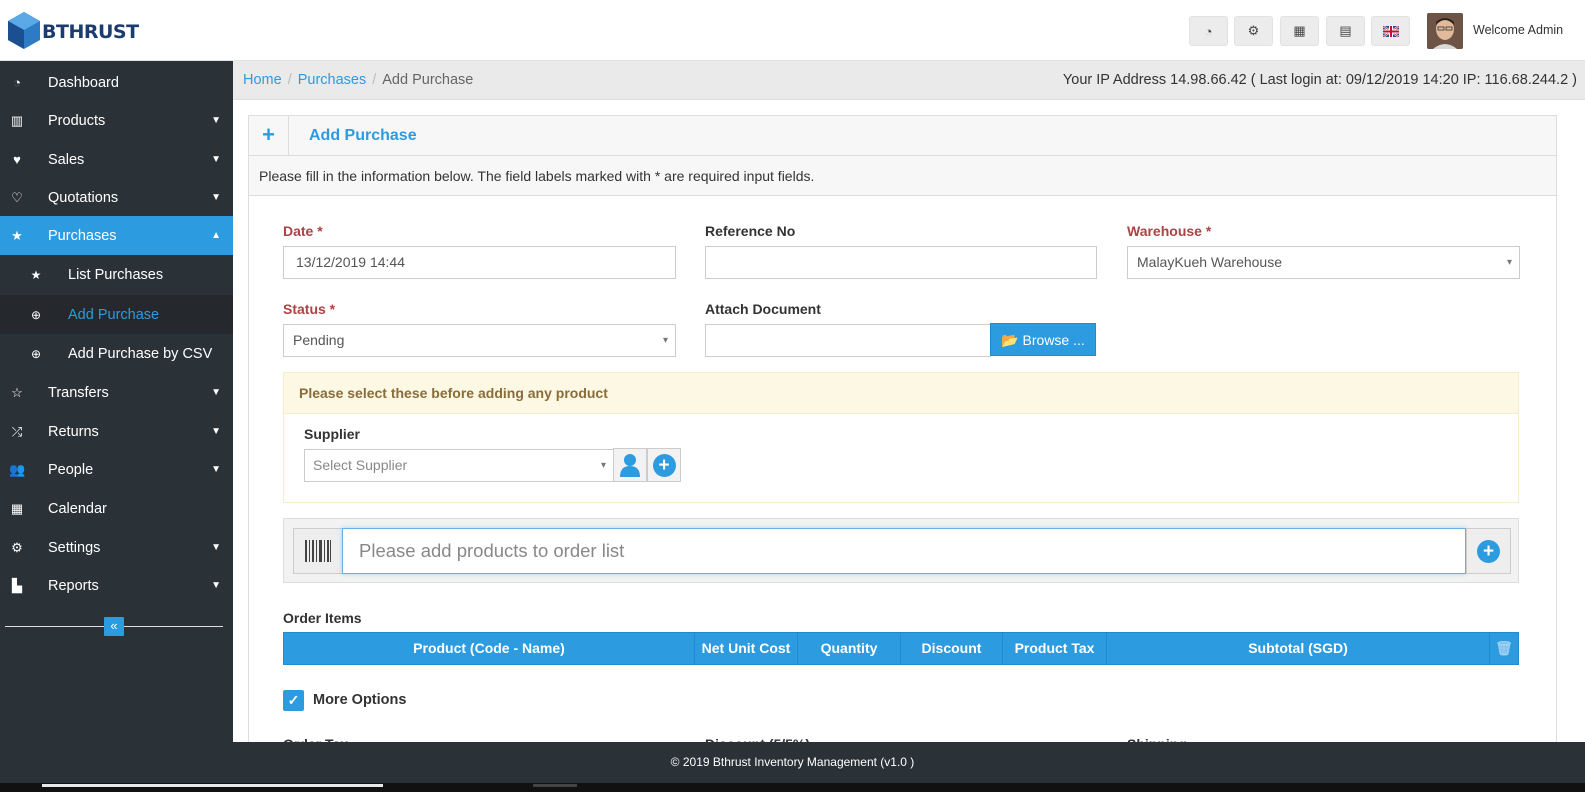 This screenshot has height=792, width=1585. Describe the element at coordinates (1323, 262) in the screenshot. I see `warehouse-select: MalayKueh Warehouse` at that location.